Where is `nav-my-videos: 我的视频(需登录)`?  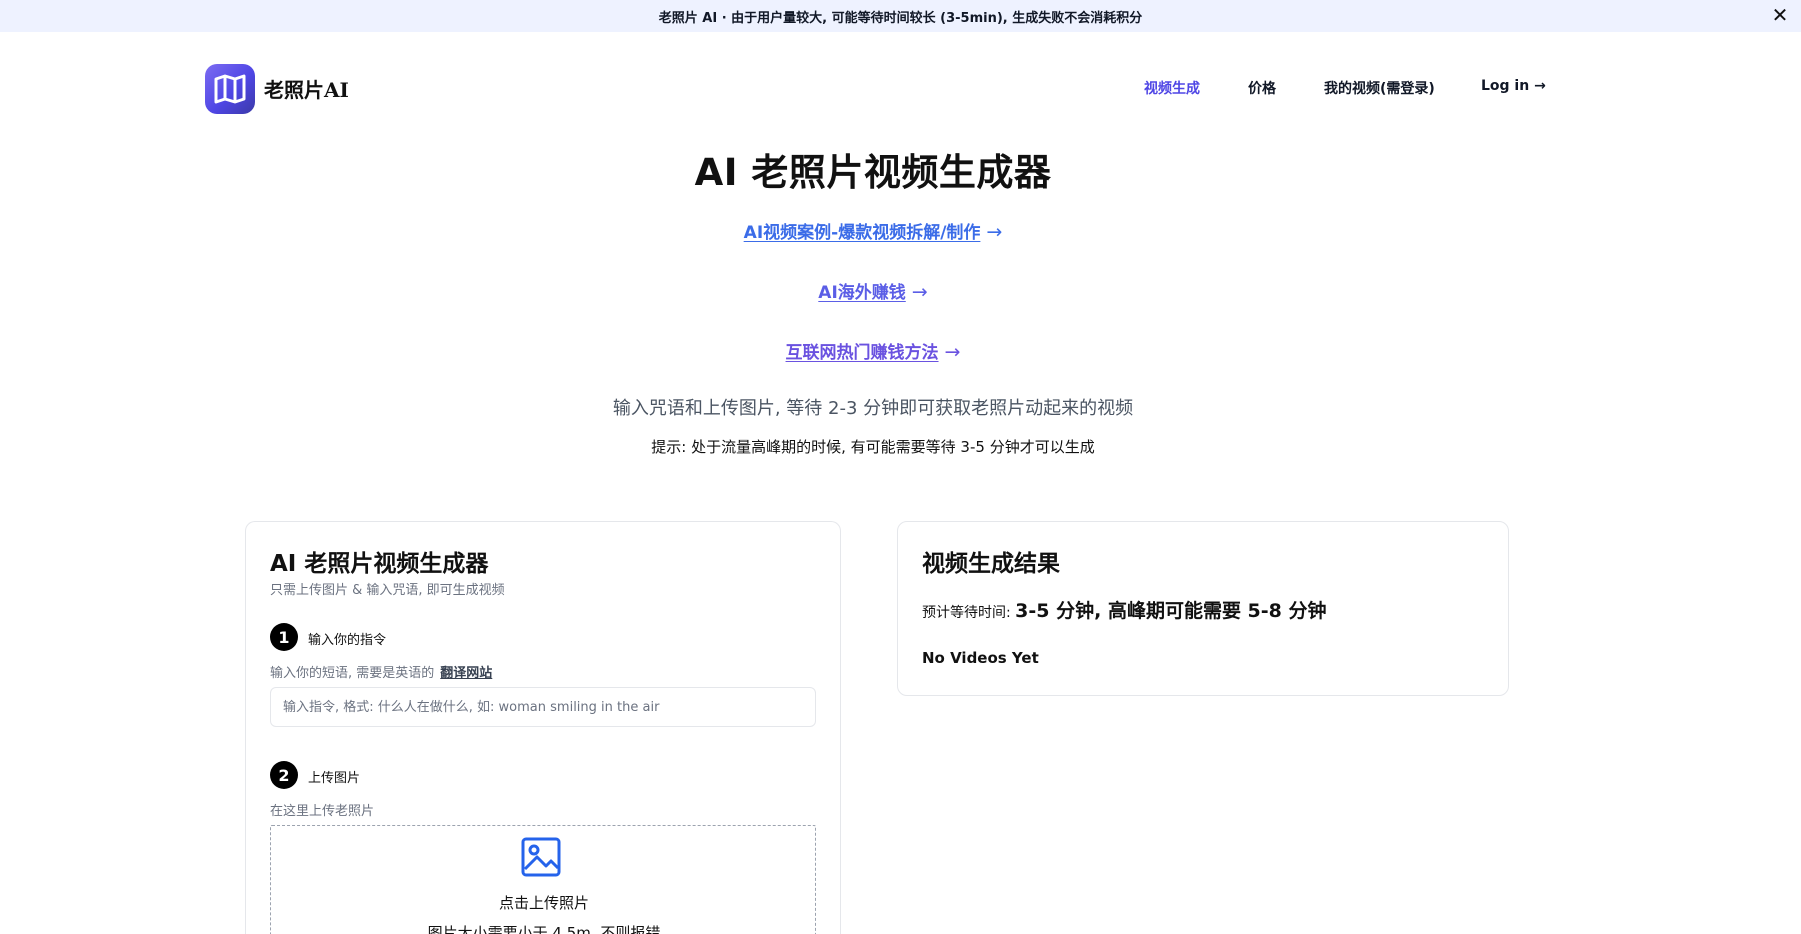 nav-my-videos: 我的视频(需登录) is located at coordinates (1379, 88).